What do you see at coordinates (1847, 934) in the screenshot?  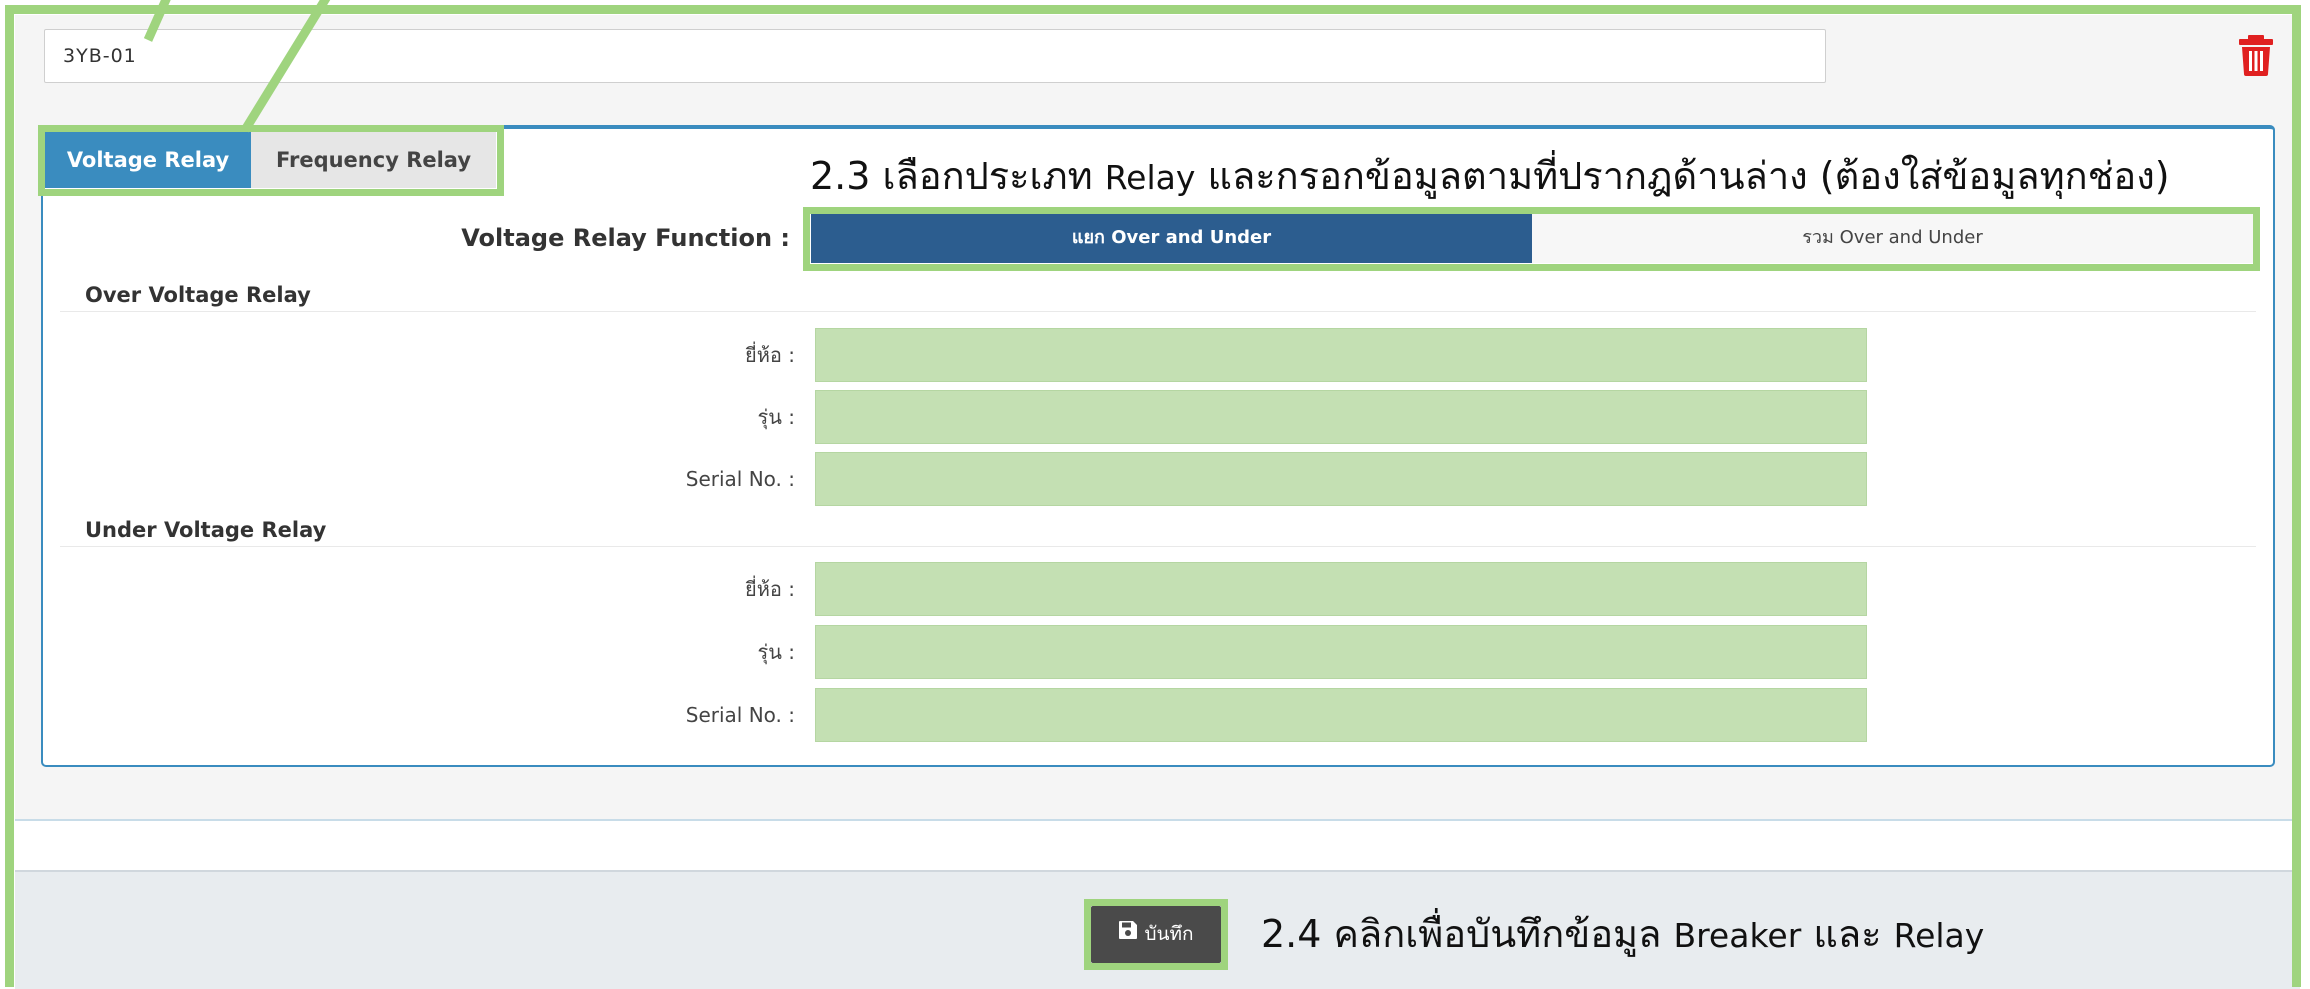 I see `instruction-24-mid: และ` at bounding box center [1847, 934].